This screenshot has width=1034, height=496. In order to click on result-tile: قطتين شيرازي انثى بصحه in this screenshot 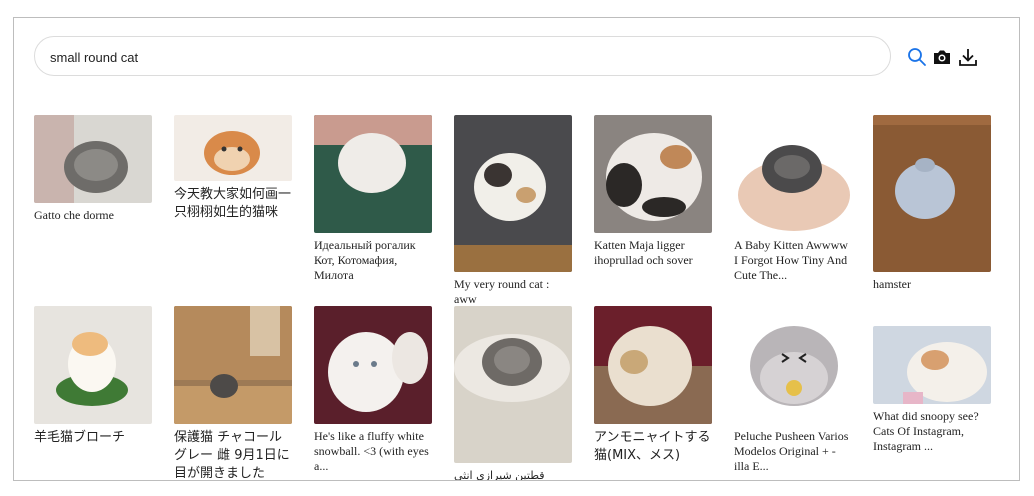, I will do `click(513, 393)`.